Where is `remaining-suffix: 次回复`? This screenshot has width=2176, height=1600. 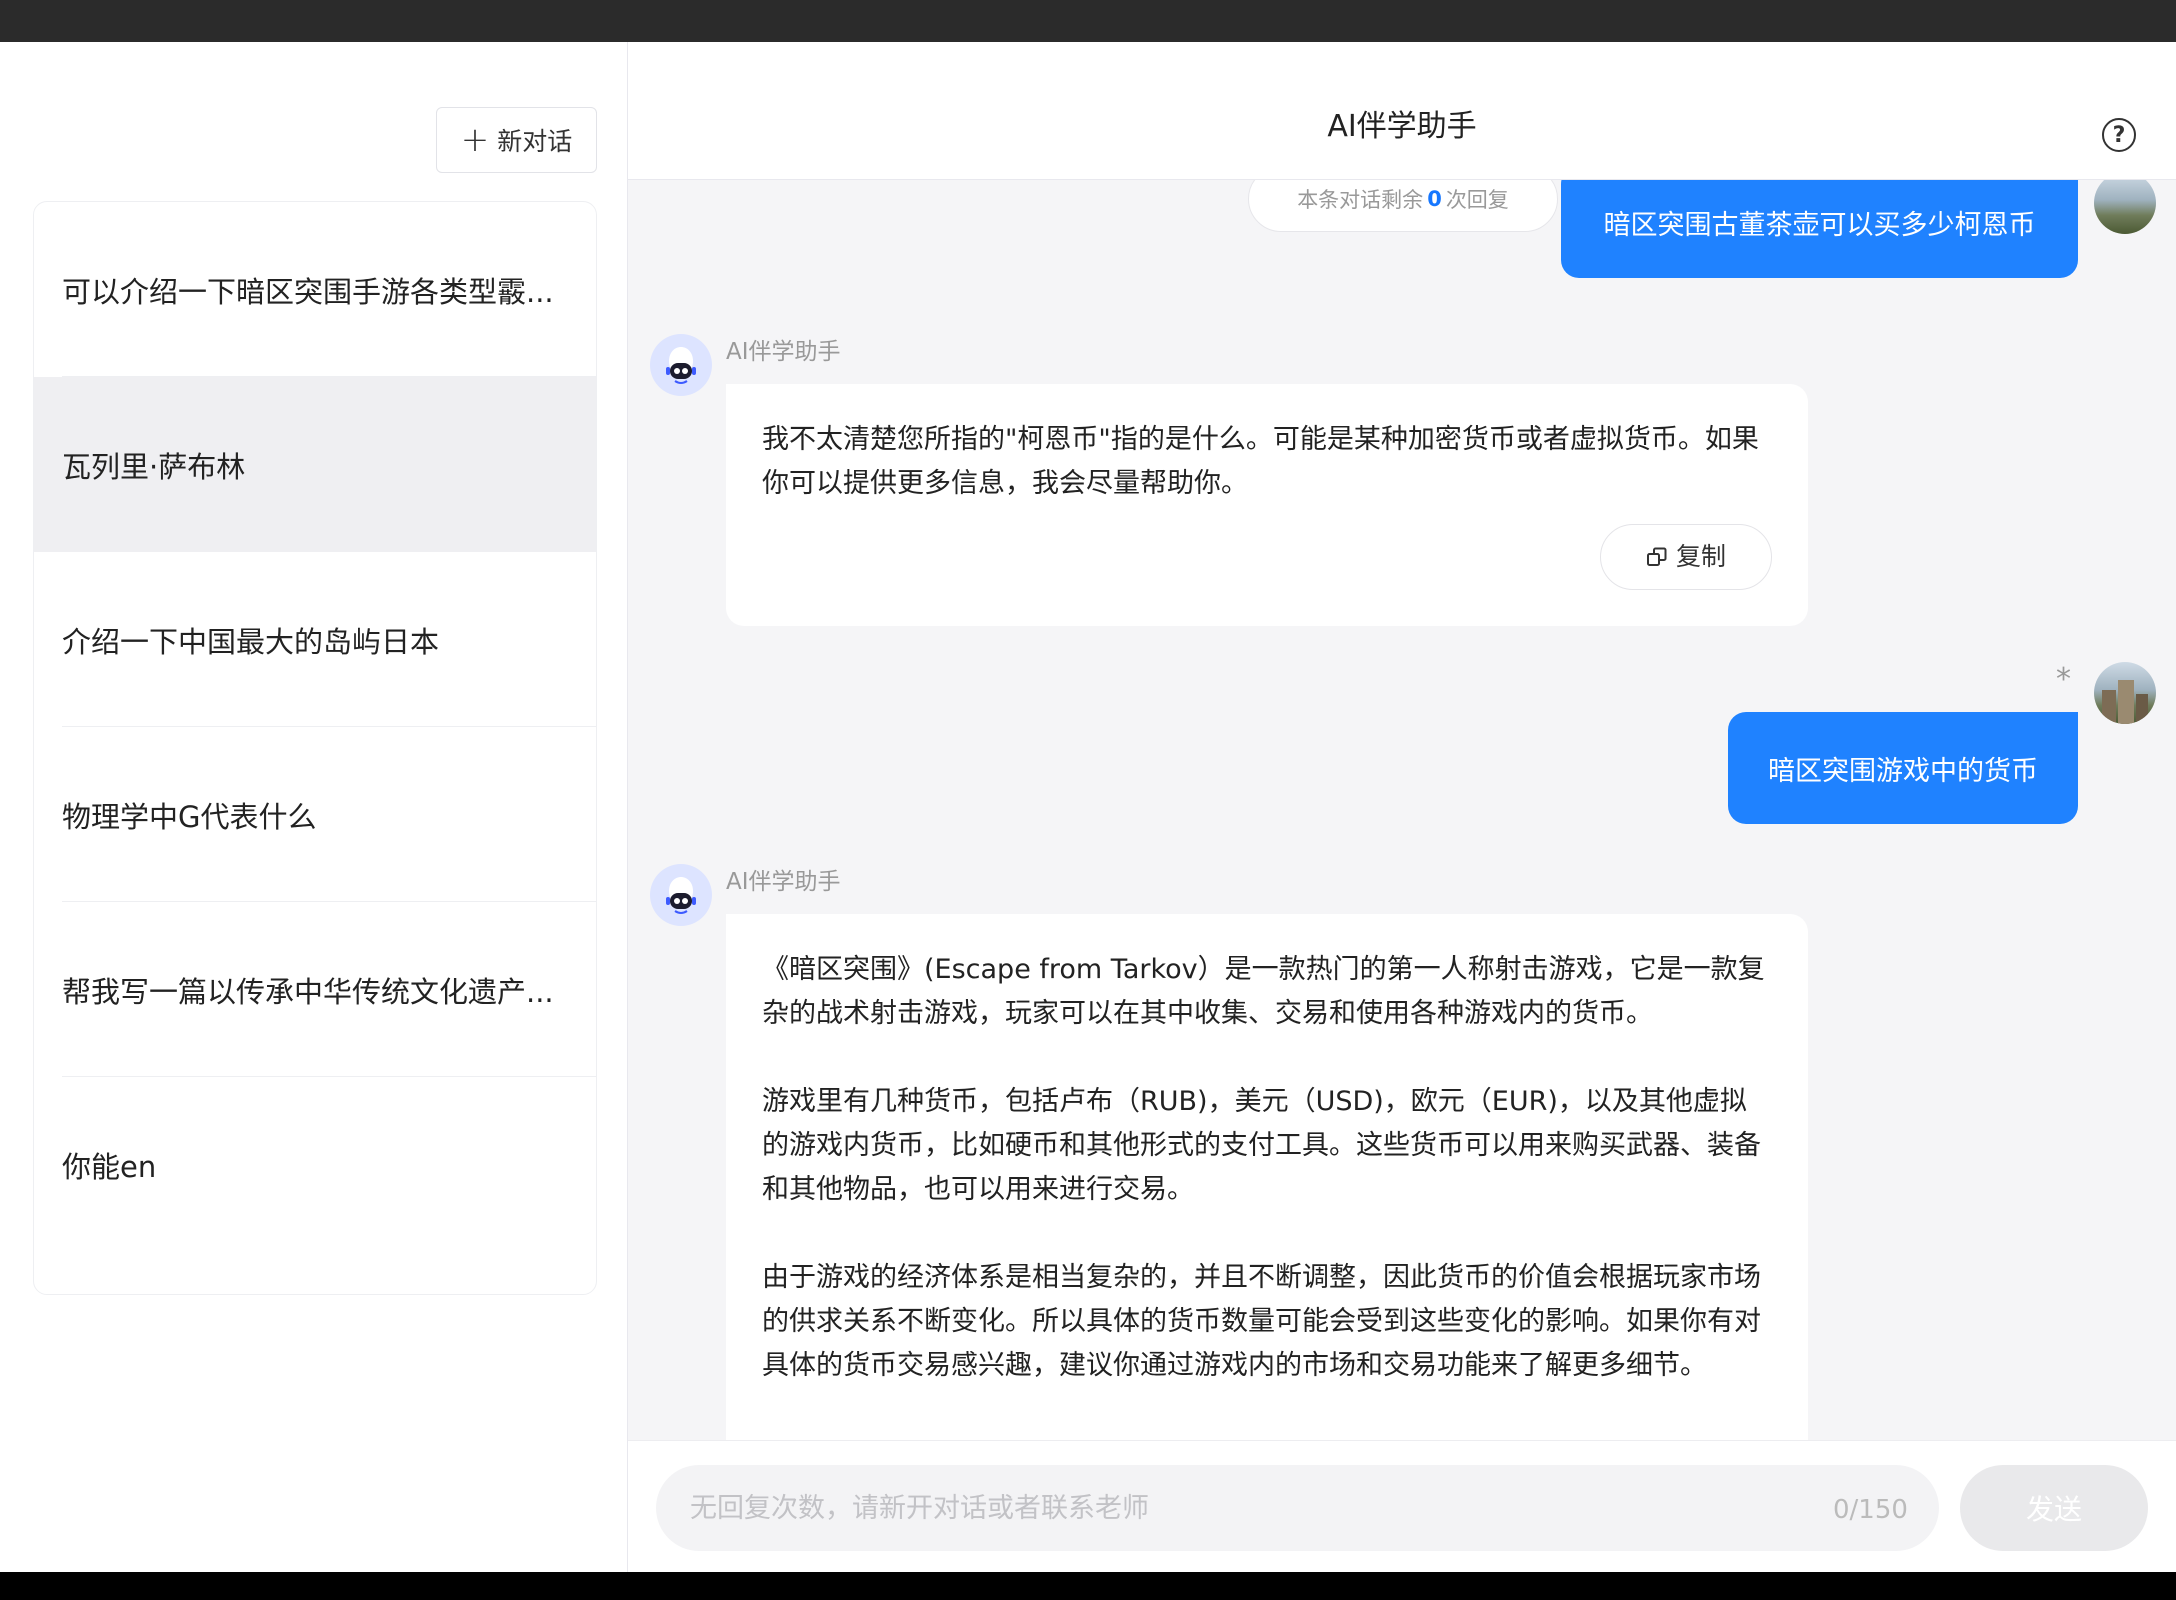
remaining-suffix: 次回复 is located at coordinates (1477, 200).